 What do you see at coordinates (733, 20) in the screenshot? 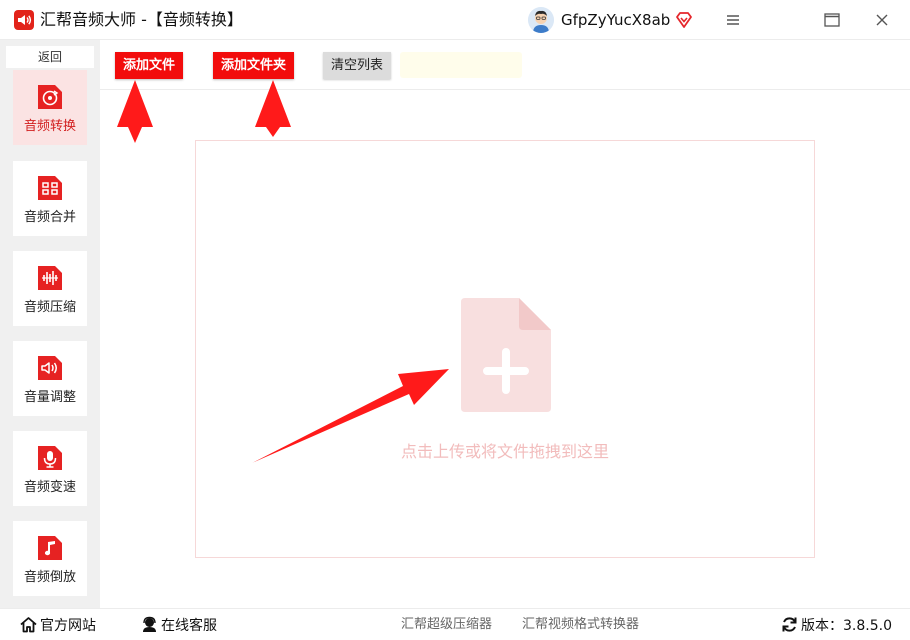
I see `menu-icon` at bounding box center [733, 20].